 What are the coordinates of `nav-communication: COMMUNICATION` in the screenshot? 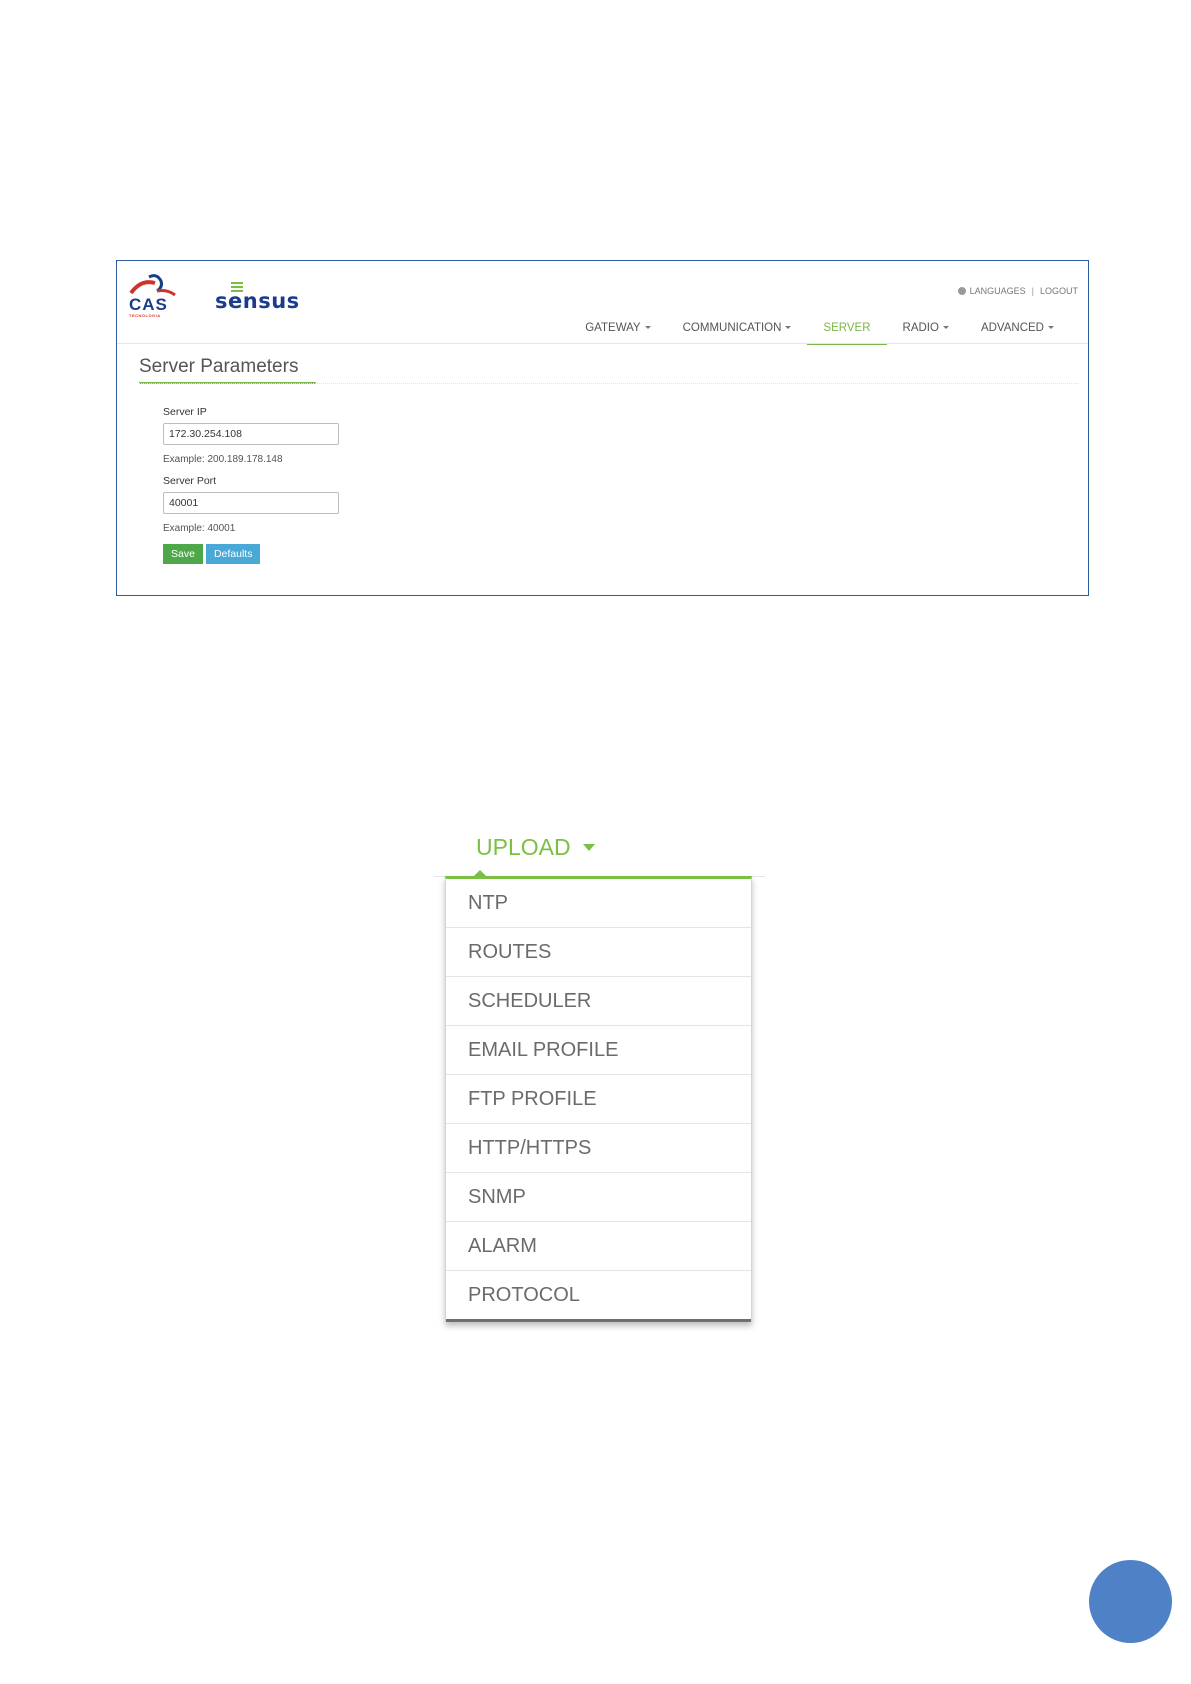 It's located at (737, 331).